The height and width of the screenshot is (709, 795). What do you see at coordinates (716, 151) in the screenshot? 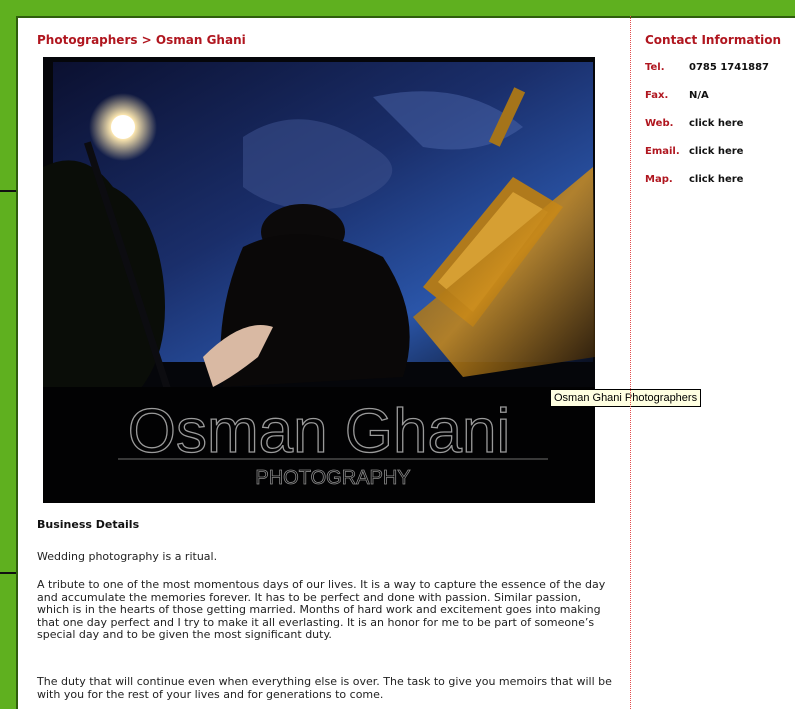
I see `email-link: click here` at bounding box center [716, 151].